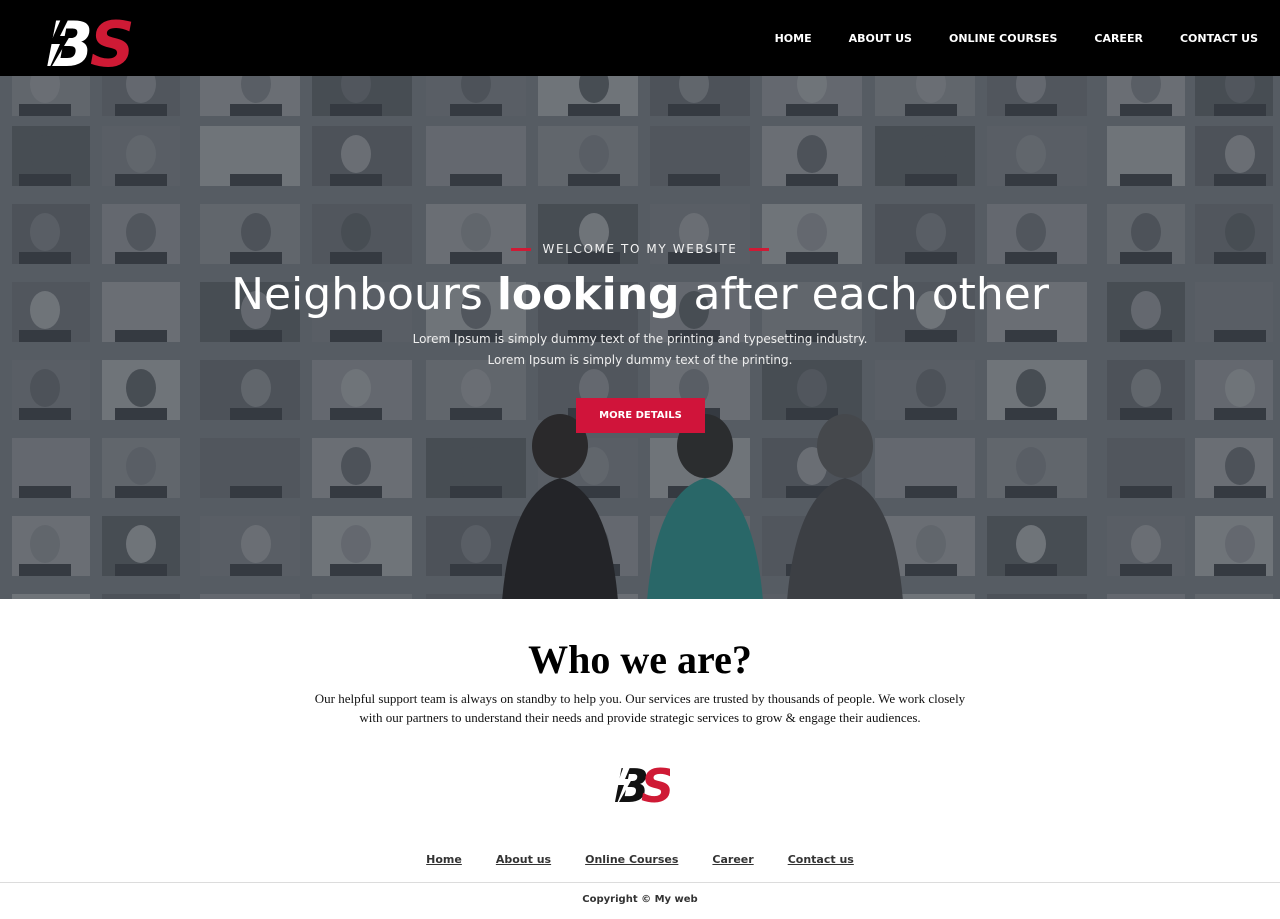 The width and height of the screenshot is (1280, 919). I want to click on nav-about-us: ABOUT US, so click(880, 38).